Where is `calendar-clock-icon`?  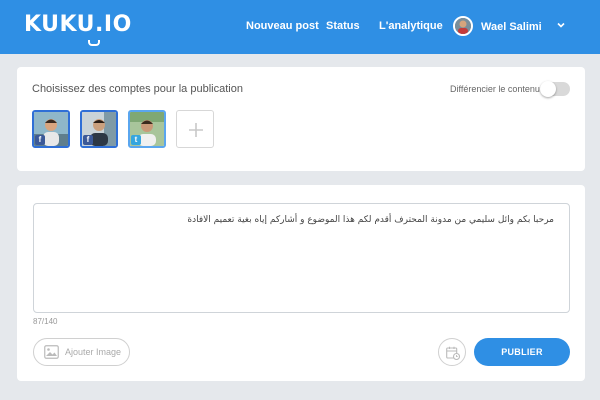
calendar-clock-icon is located at coordinates (453, 353).